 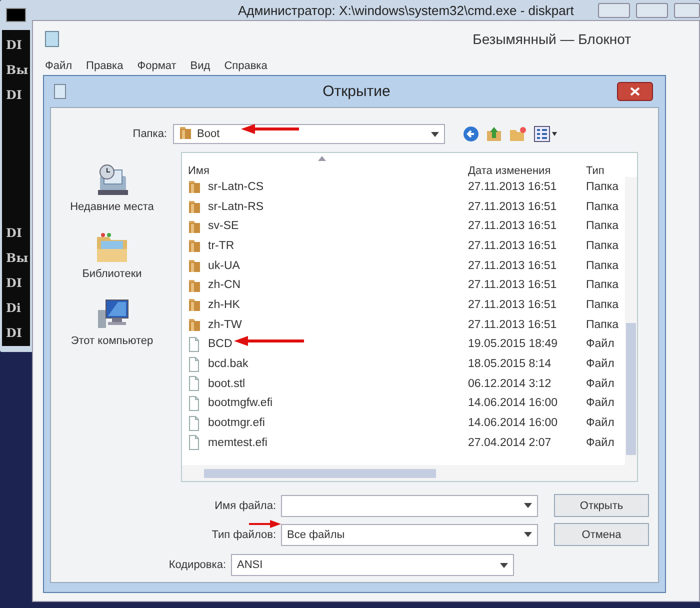 I want to click on file-type-label: Тип файлов:, so click(x=243, y=534).